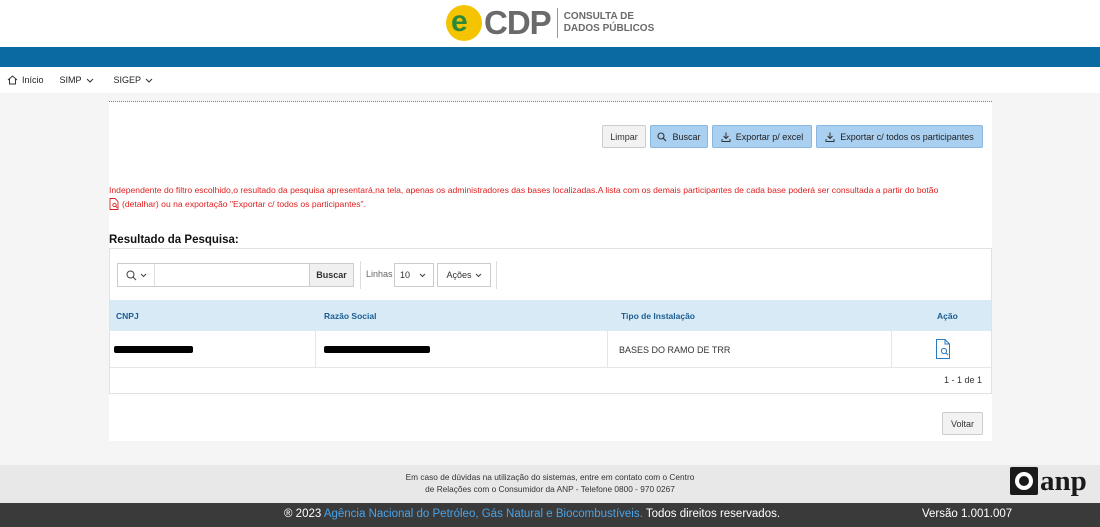  Describe the element at coordinates (377, 349) in the screenshot. I see `redacted-razao-social` at that location.